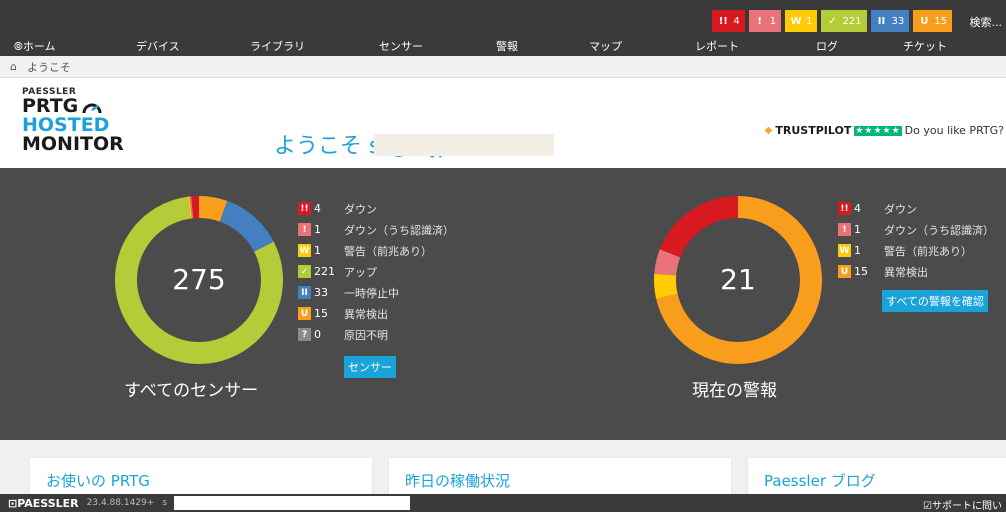 The width and height of the screenshot is (1006, 522). I want to click on sensors-title: すべてのセンサー, so click(191, 391).